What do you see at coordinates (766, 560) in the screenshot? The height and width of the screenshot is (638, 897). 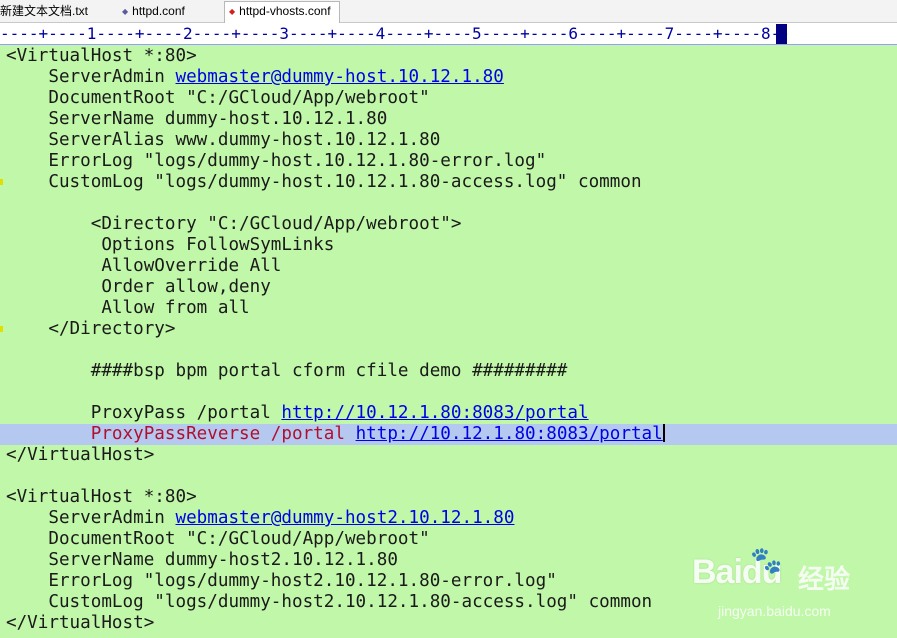 I see `paw-icon: 🐾` at bounding box center [766, 560].